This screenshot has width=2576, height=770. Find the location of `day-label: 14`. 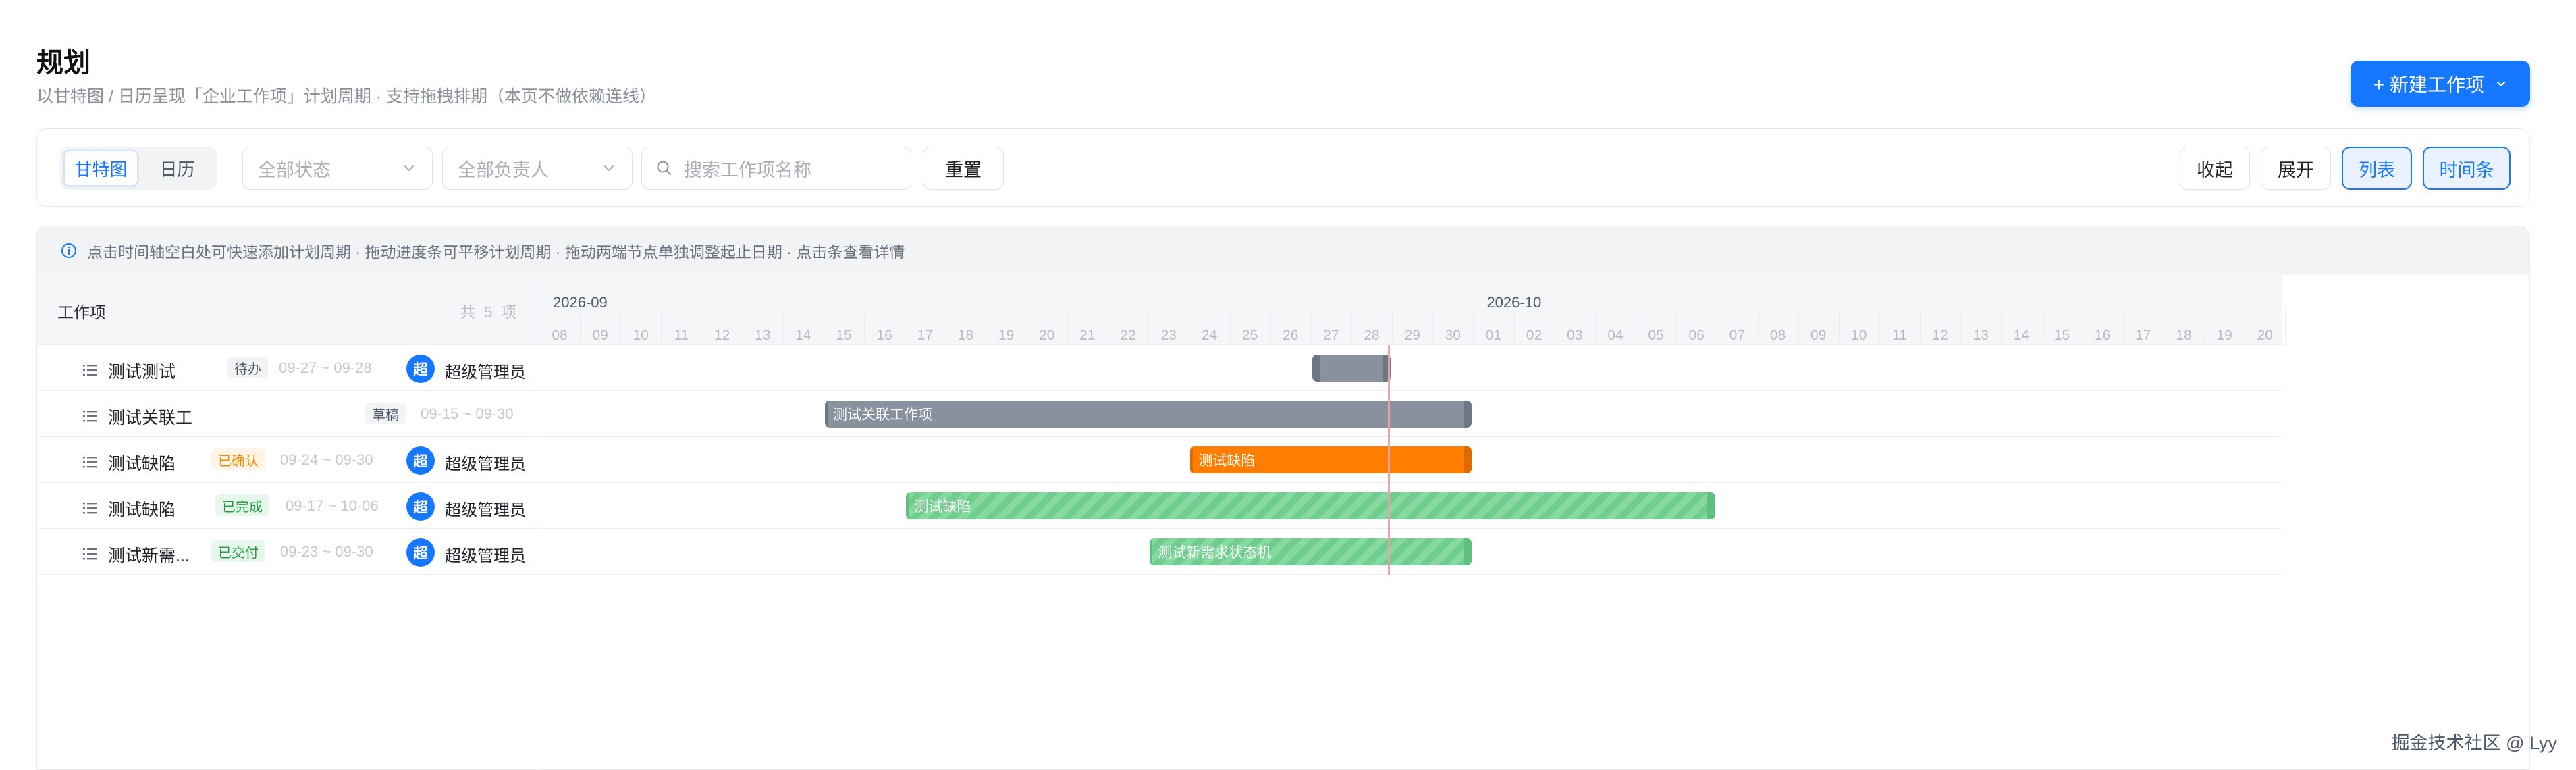

day-label: 14 is located at coordinates (803, 335).